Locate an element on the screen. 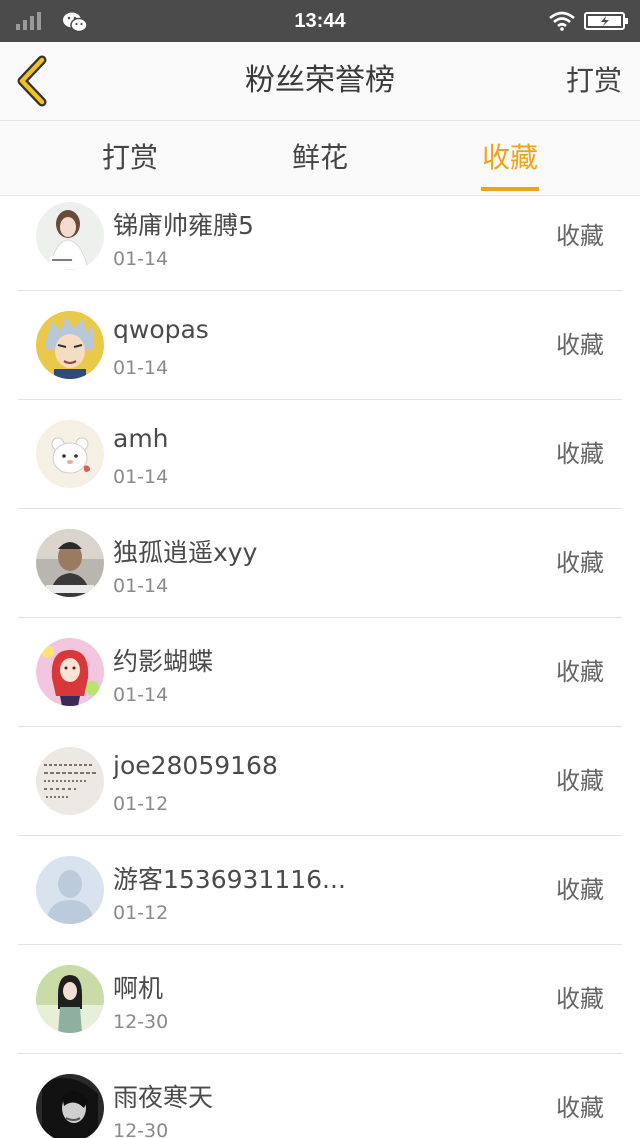 The width and height of the screenshot is (640, 1138). back-button is located at coordinates (34, 81).